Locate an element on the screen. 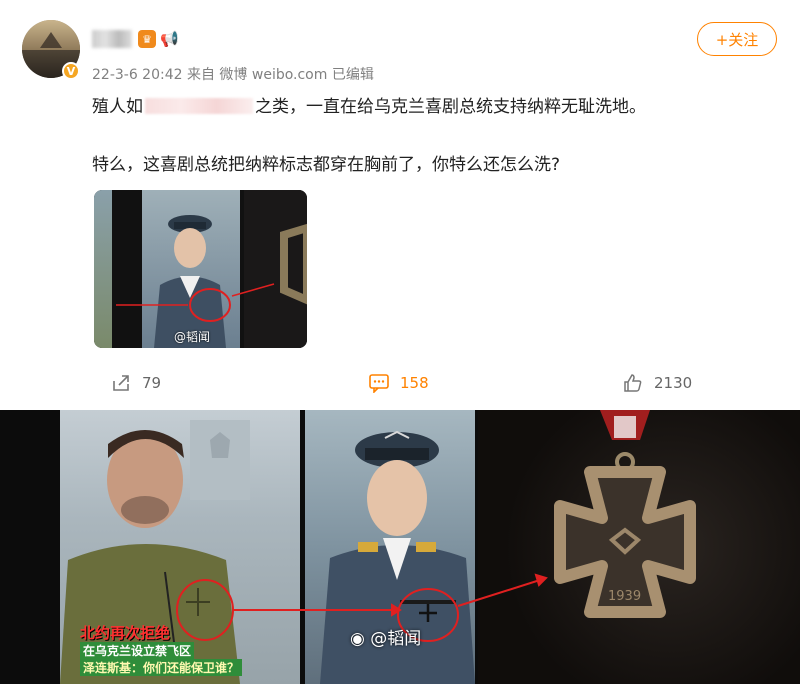 The height and width of the screenshot is (684, 800). level-icon: ♛ is located at coordinates (147, 39).